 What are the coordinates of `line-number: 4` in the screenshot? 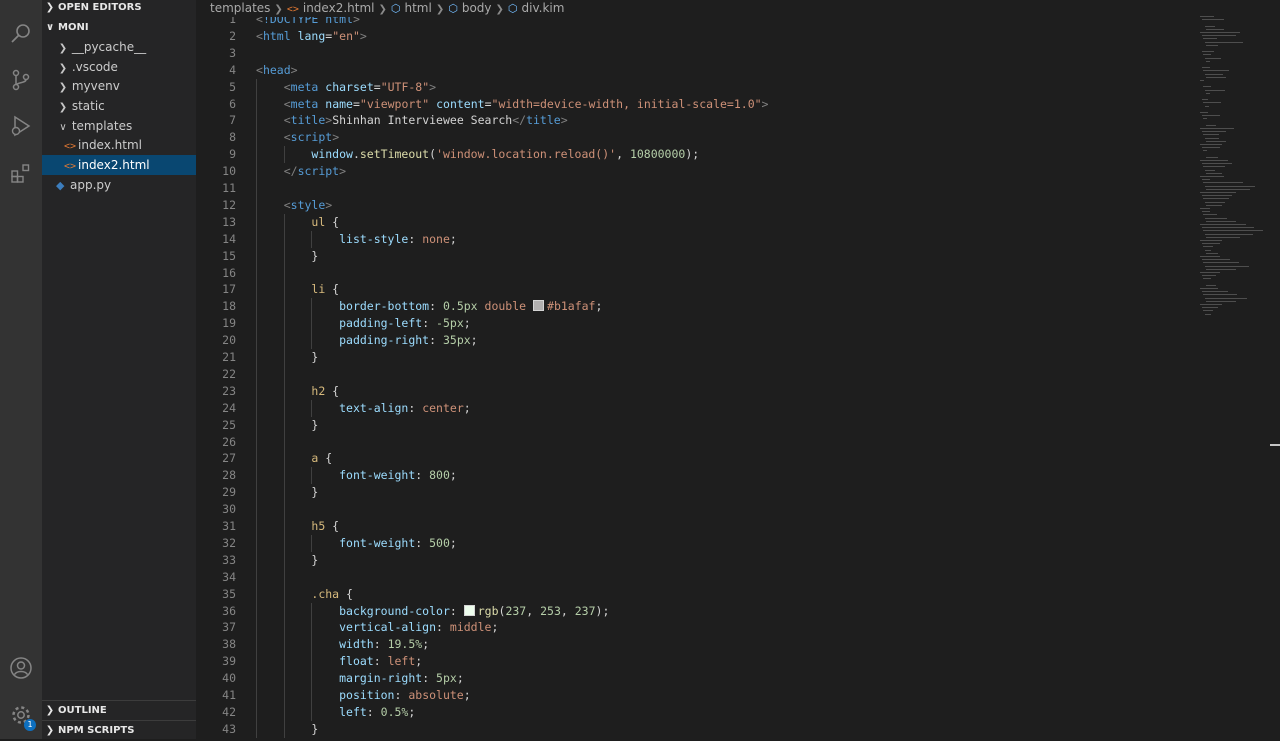 It's located at (232, 69).